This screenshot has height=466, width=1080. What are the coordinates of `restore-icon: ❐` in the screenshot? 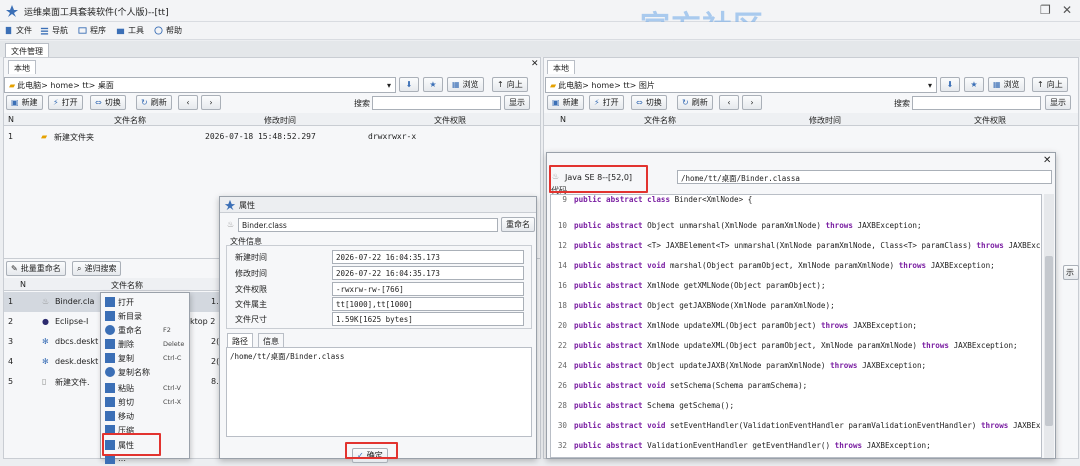 It's located at (1045, 10).